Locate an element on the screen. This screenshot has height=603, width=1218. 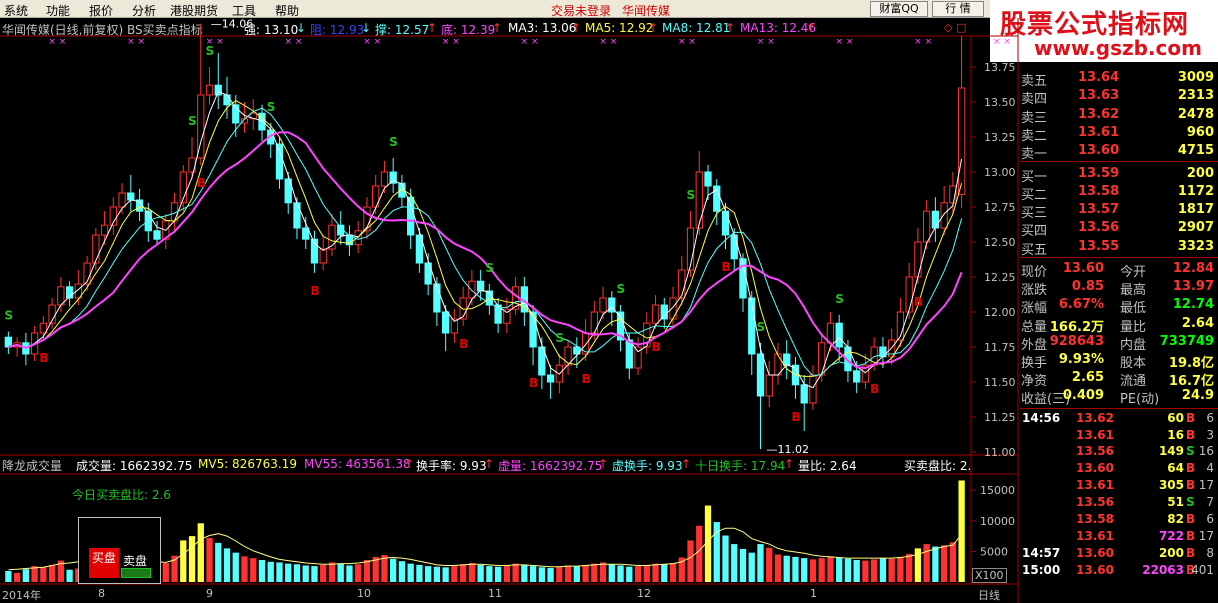
tick-volume: 305 is located at coordinates (1171, 485).